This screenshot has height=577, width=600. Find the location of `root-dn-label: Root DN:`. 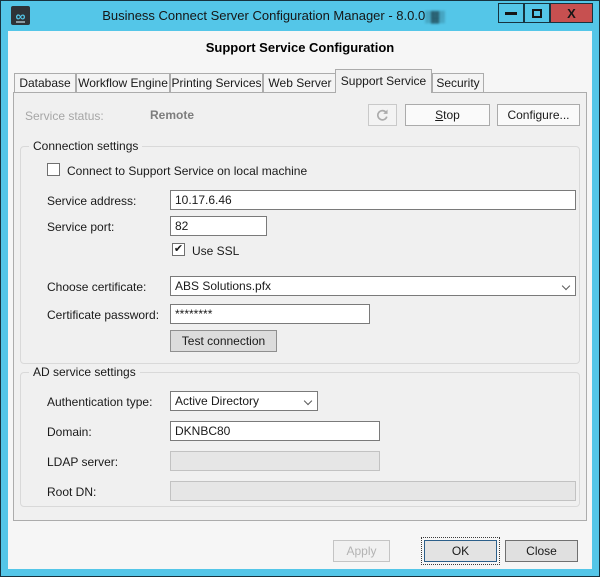

root-dn-label: Root DN: is located at coordinates (72, 492).